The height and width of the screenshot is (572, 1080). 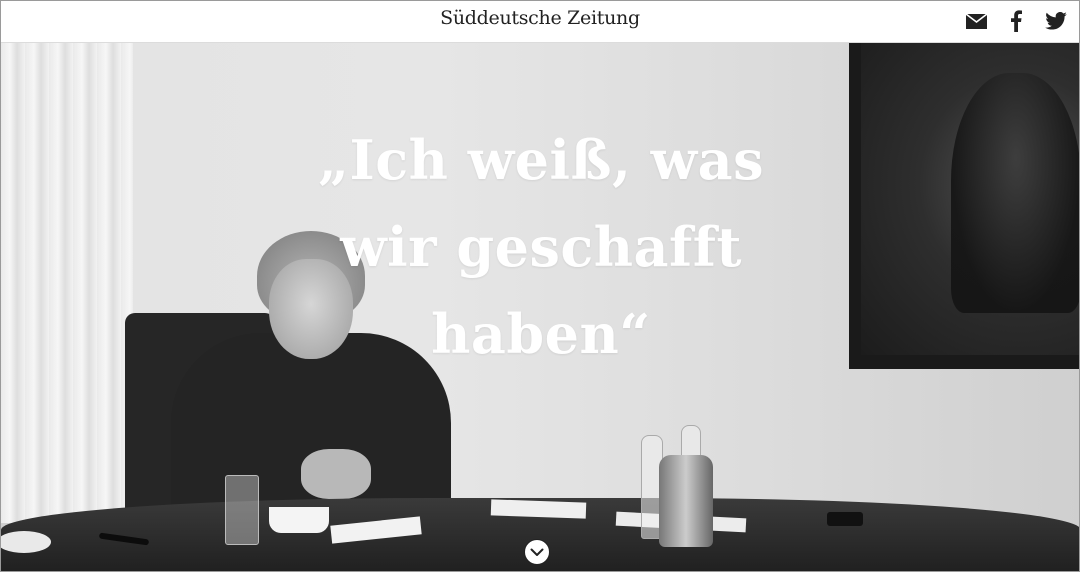 I want to click on thermos-jug, so click(x=686, y=501).